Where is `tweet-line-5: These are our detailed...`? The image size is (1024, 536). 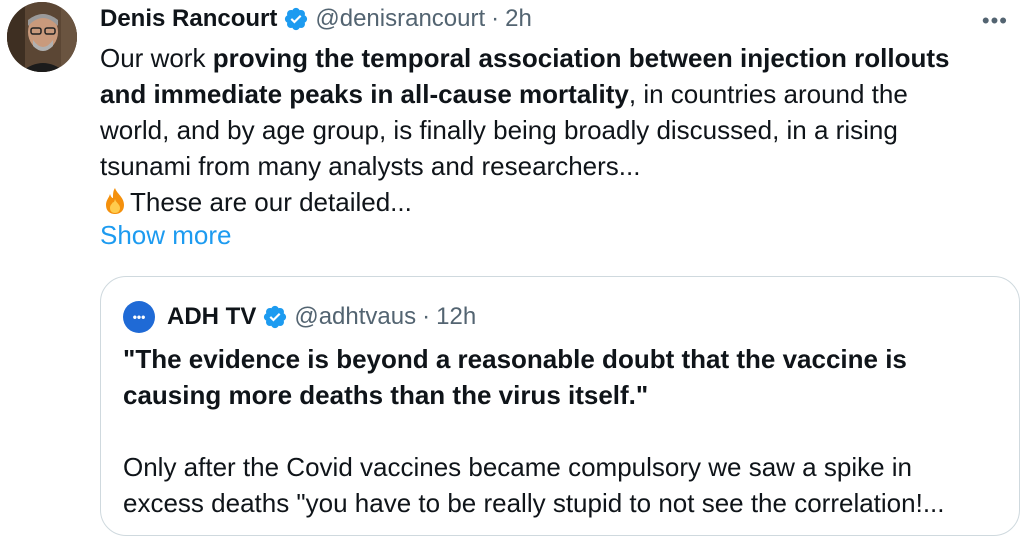 tweet-line-5: These are our detailed... is located at coordinates (550, 202).